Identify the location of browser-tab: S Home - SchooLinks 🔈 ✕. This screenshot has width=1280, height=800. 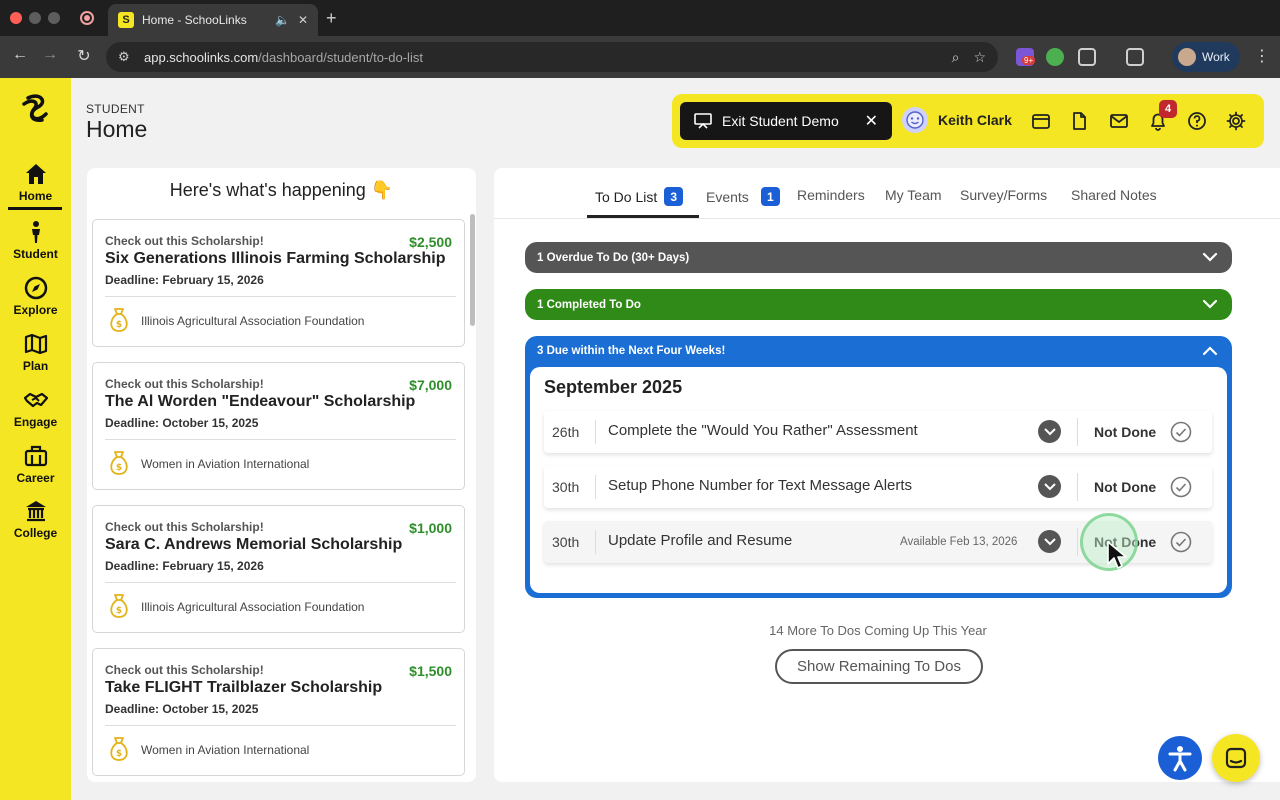
(213, 20).